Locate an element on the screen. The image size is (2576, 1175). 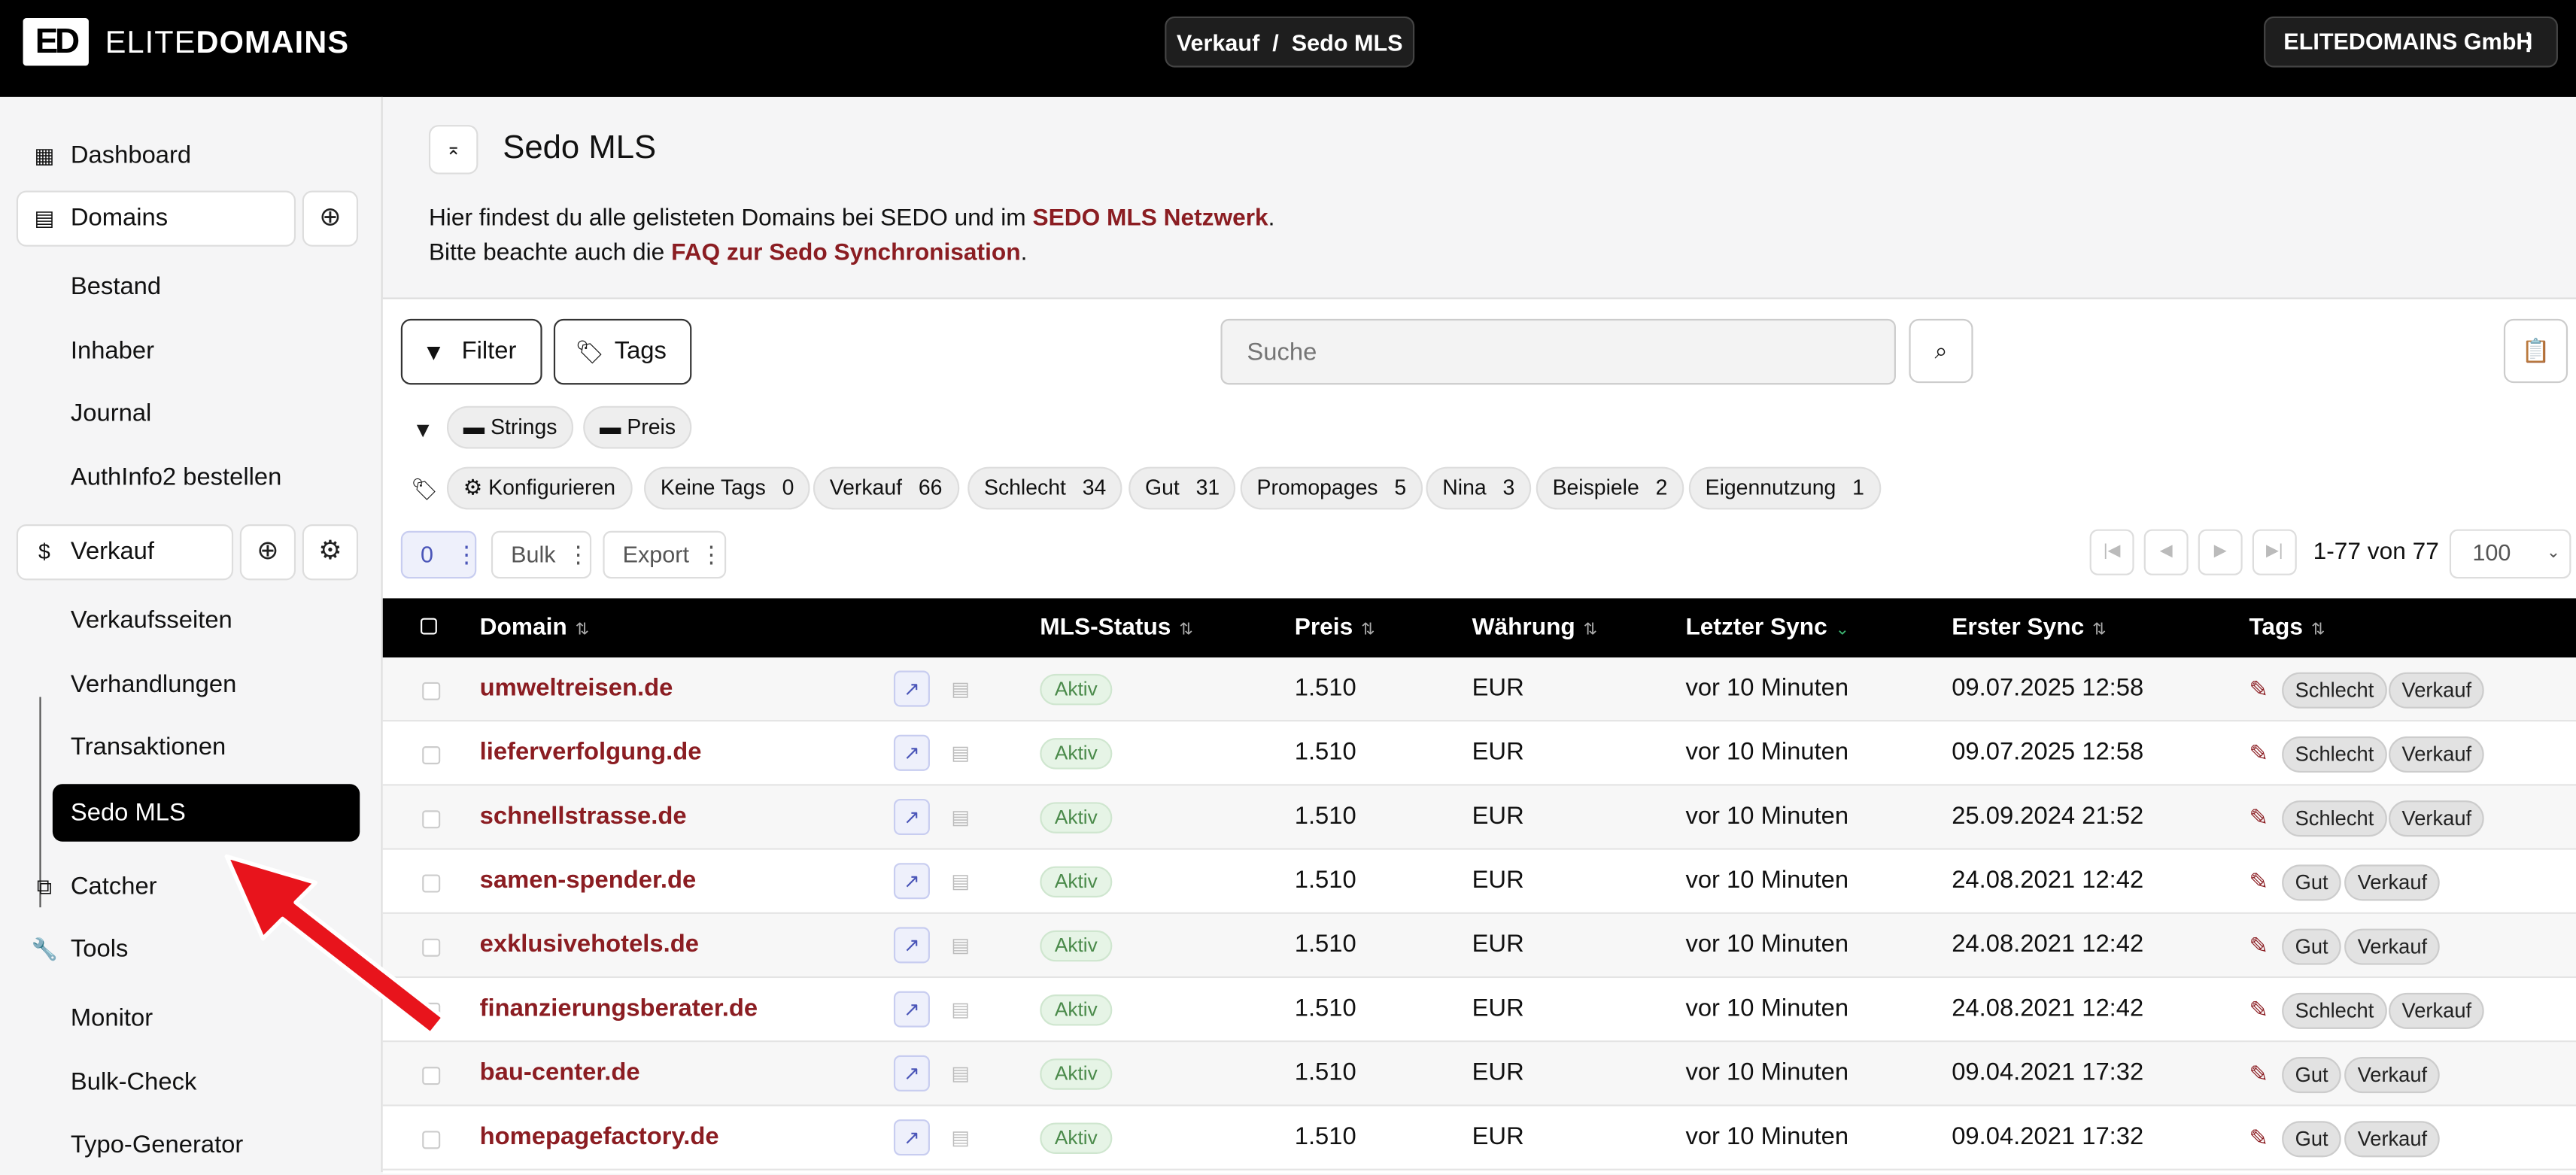
advanced-search-button: ⌕ is located at coordinates (1941, 351).